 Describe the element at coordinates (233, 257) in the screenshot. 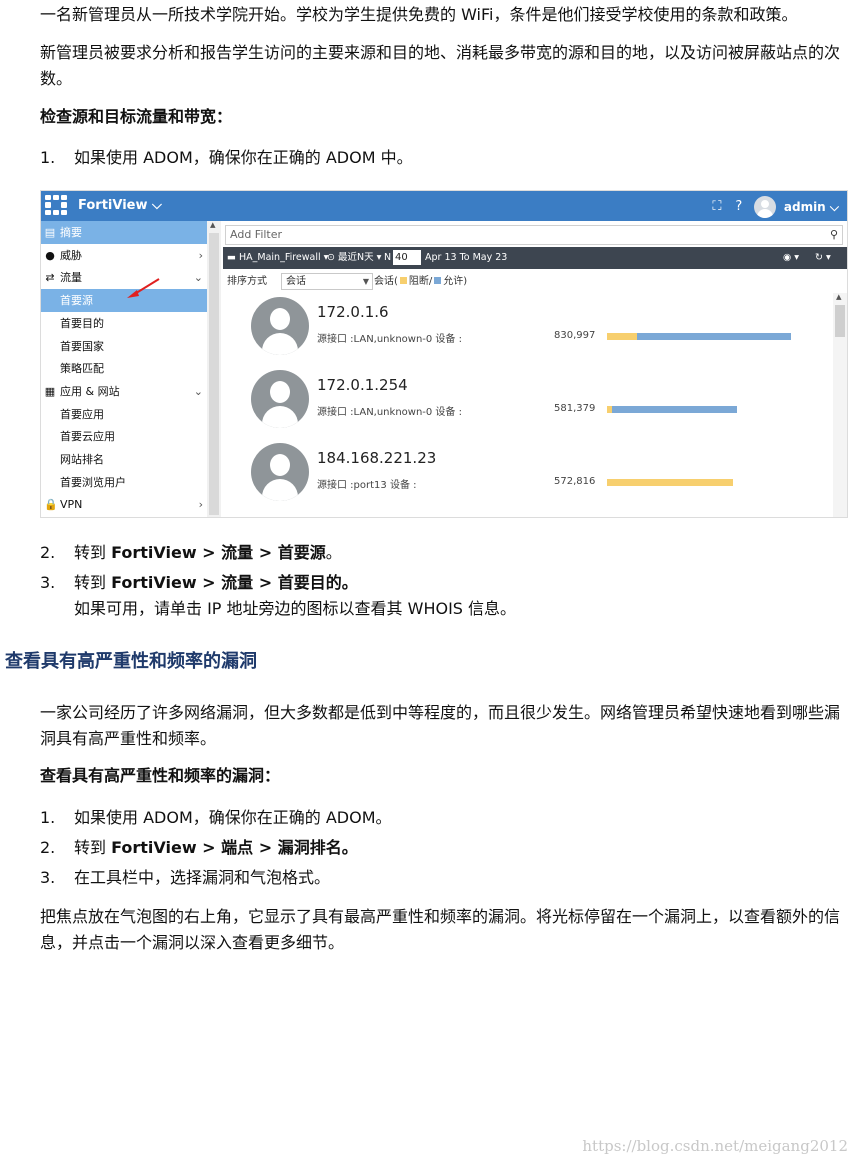

I see `device-icon: ▬` at that location.